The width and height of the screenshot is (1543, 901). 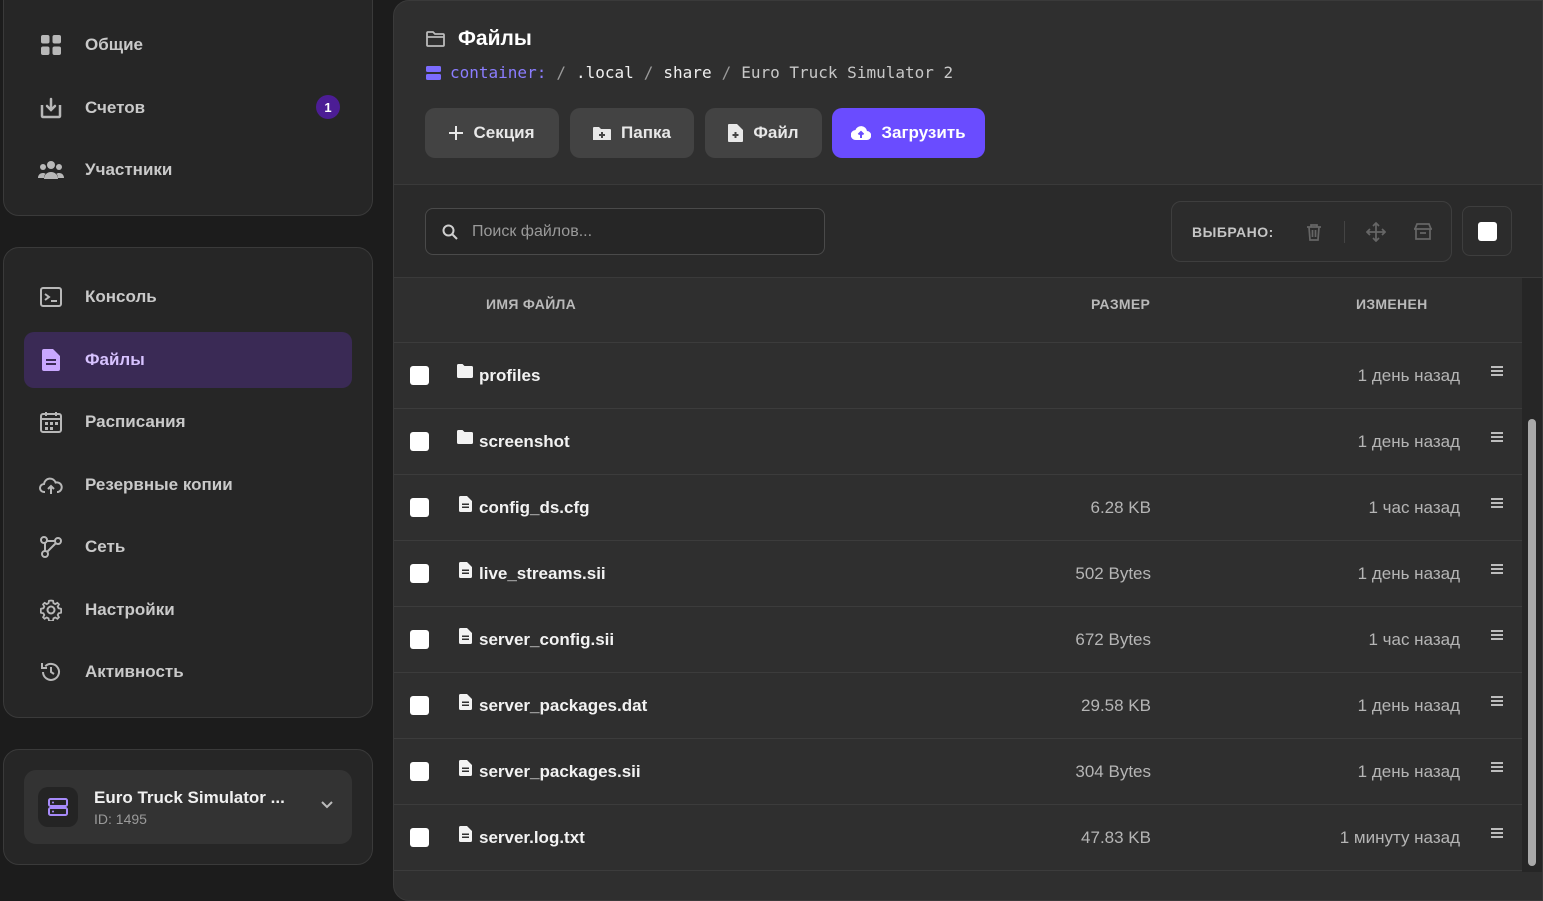 What do you see at coordinates (504, 132) in the screenshot?
I see `button-label: Секция` at bounding box center [504, 132].